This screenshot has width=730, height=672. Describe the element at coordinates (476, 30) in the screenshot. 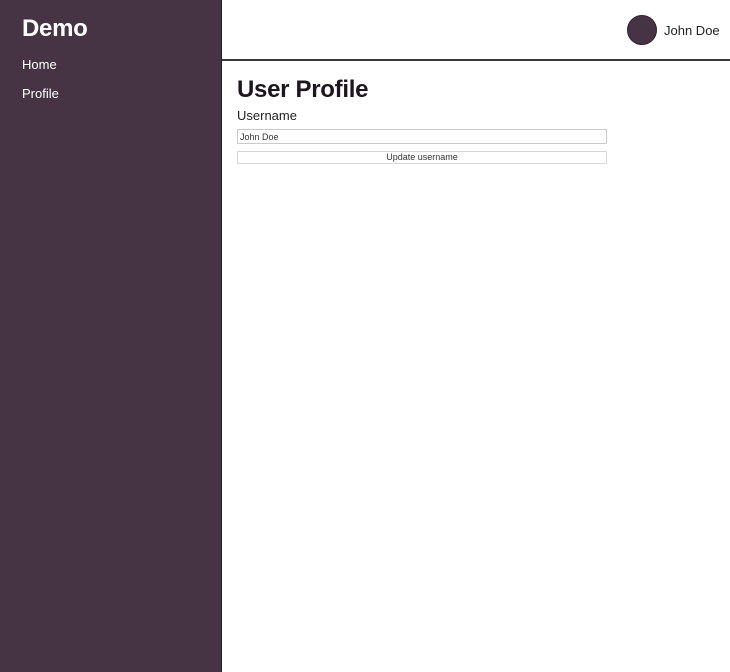

I see `top-header: John Doe` at that location.